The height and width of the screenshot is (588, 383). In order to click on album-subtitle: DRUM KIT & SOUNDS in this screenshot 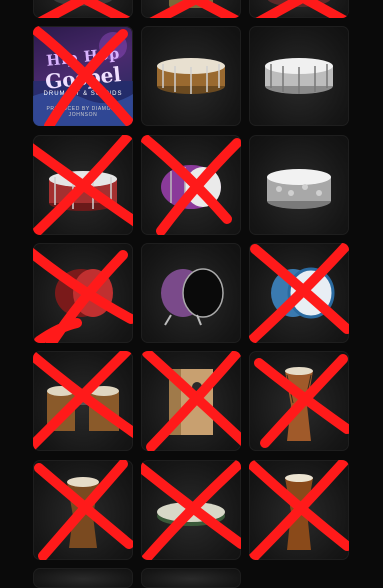, I will do `click(83, 94)`.